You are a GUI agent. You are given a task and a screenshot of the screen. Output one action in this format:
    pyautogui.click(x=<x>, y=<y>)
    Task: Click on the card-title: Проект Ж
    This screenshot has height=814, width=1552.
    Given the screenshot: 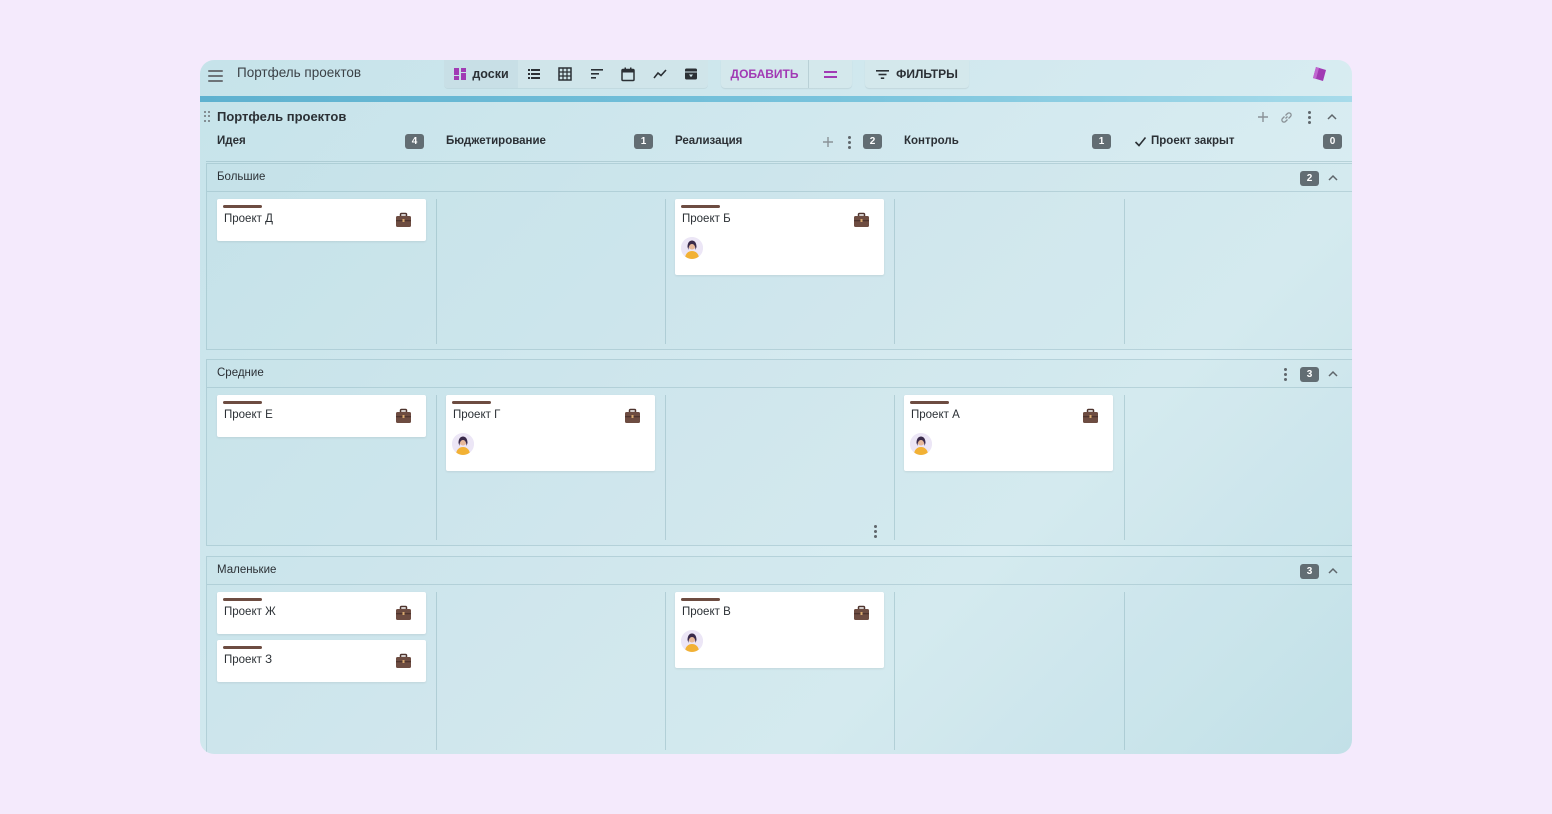 What is the action you would take?
    pyautogui.click(x=250, y=612)
    